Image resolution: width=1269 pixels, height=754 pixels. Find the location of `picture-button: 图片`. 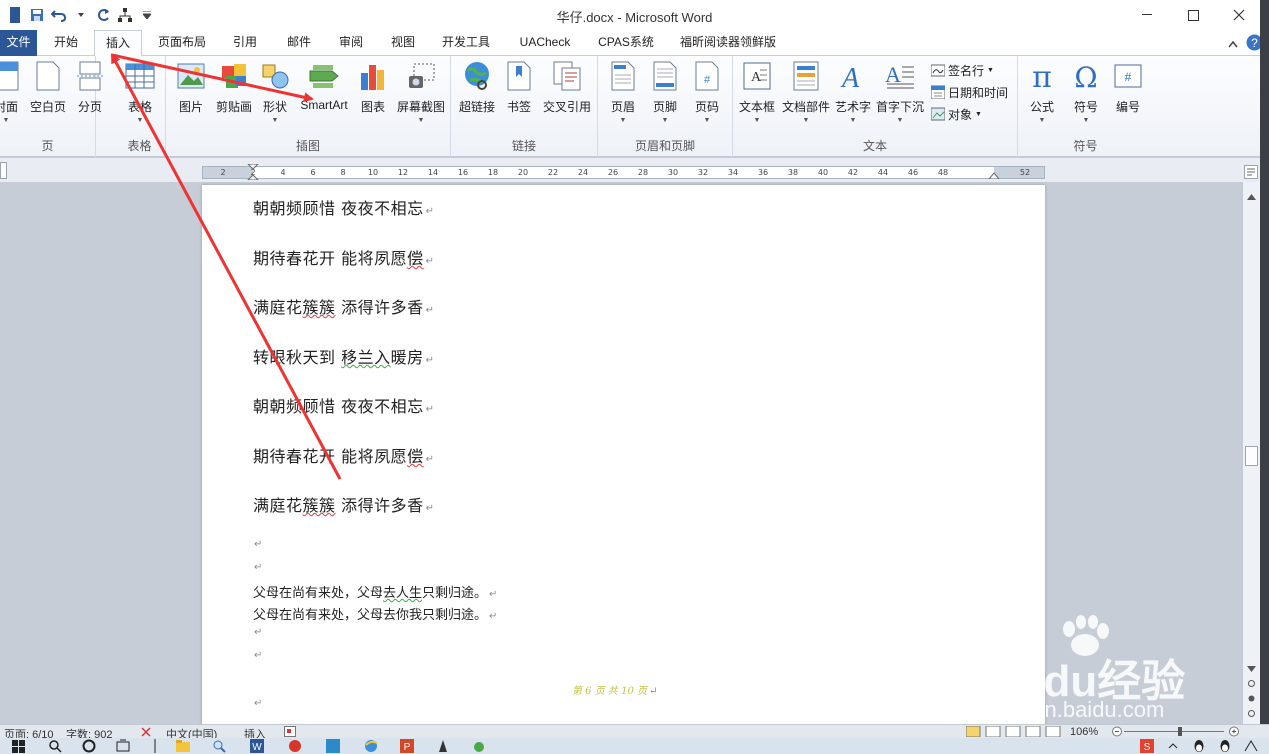

picture-button: 图片 is located at coordinates (191, 95).